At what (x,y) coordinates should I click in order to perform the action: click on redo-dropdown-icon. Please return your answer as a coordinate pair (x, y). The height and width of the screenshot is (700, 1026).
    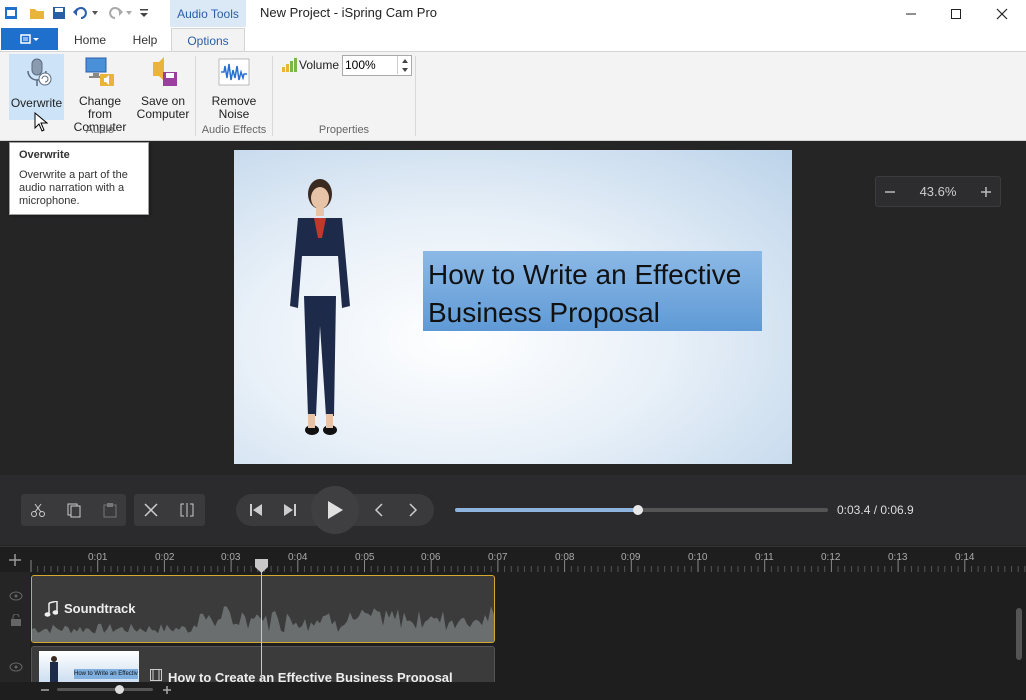
    Looking at the image, I should click on (129, 13).